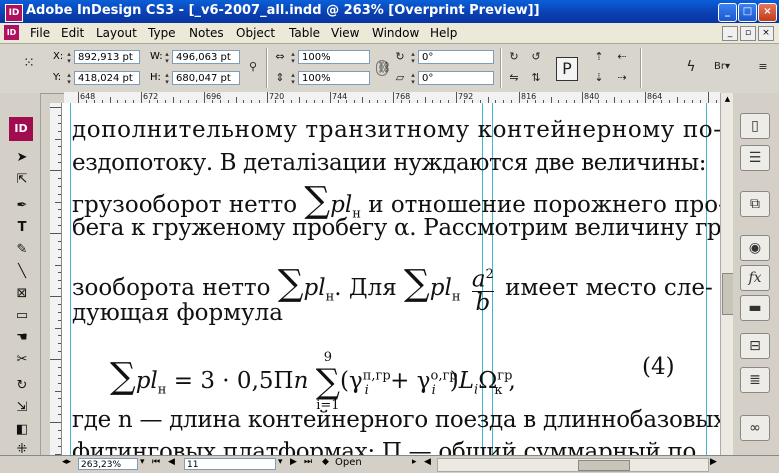  What do you see at coordinates (334, 78) in the screenshot?
I see `scale-y-field: 100%` at bounding box center [334, 78].